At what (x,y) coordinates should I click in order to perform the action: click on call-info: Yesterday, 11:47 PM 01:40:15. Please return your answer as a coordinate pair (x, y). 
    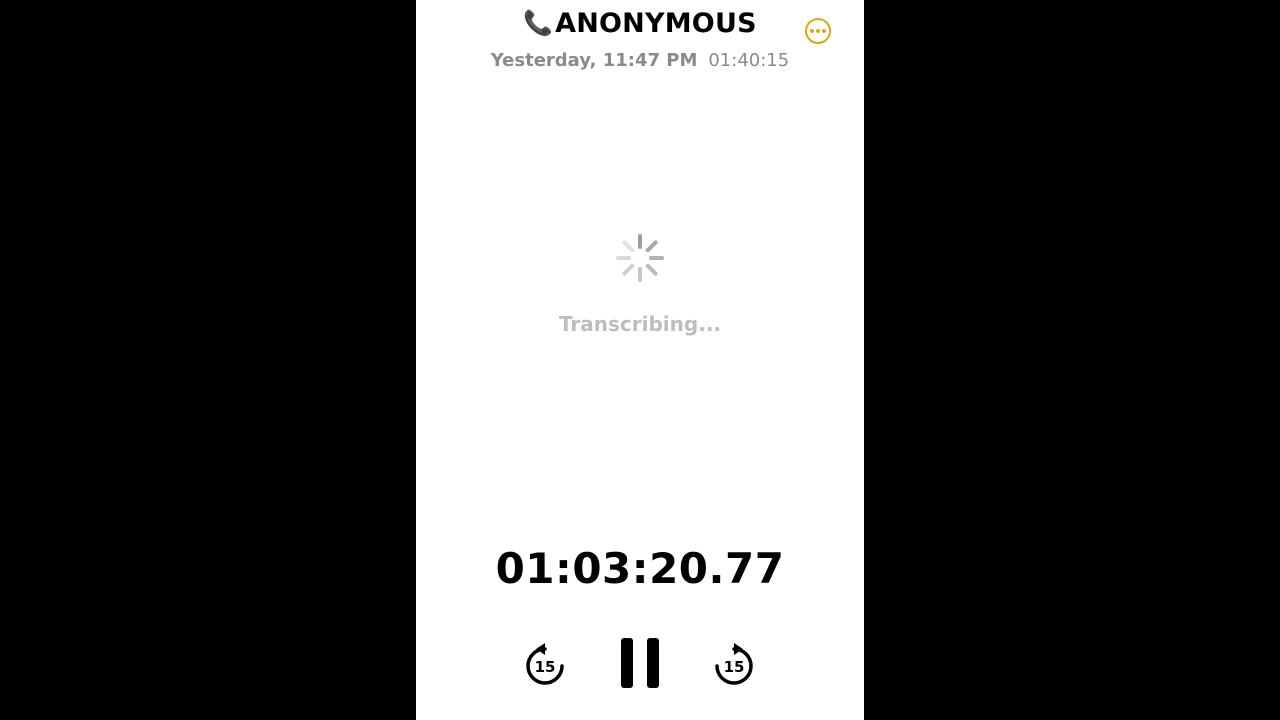
    Looking at the image, I should click on (640, 60).